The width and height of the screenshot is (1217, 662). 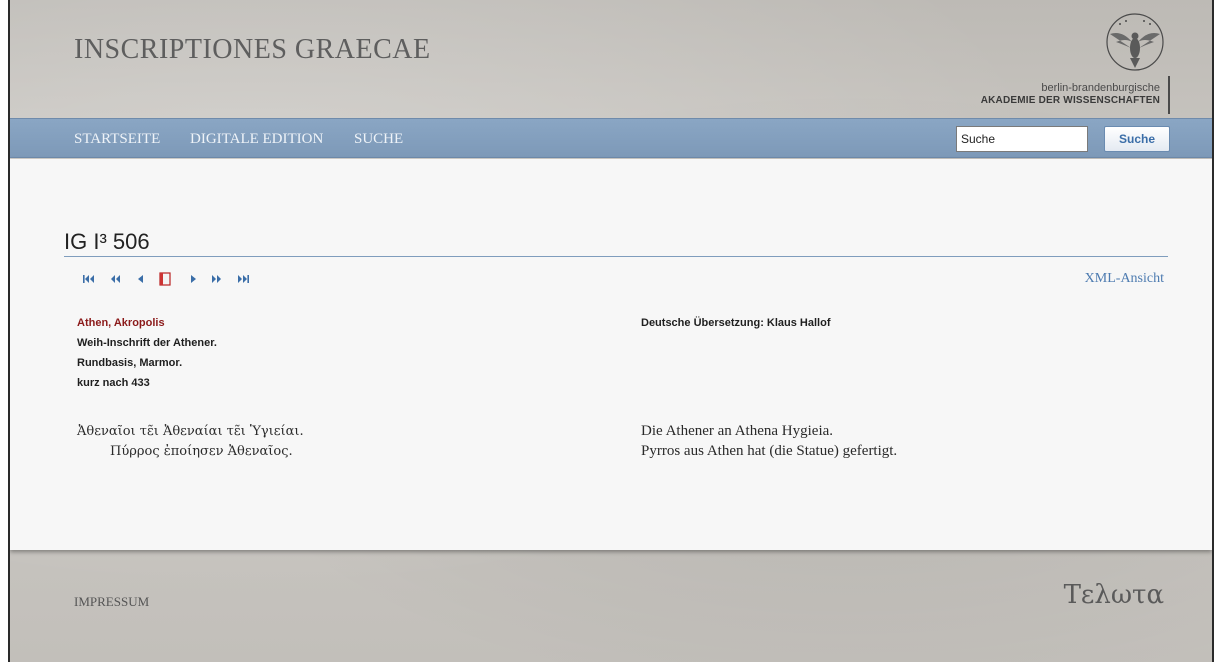 I want to click on logo-text-line2: AKADEMIE DER WISSENSCHAFTEN, so click(x=1070, y=100).